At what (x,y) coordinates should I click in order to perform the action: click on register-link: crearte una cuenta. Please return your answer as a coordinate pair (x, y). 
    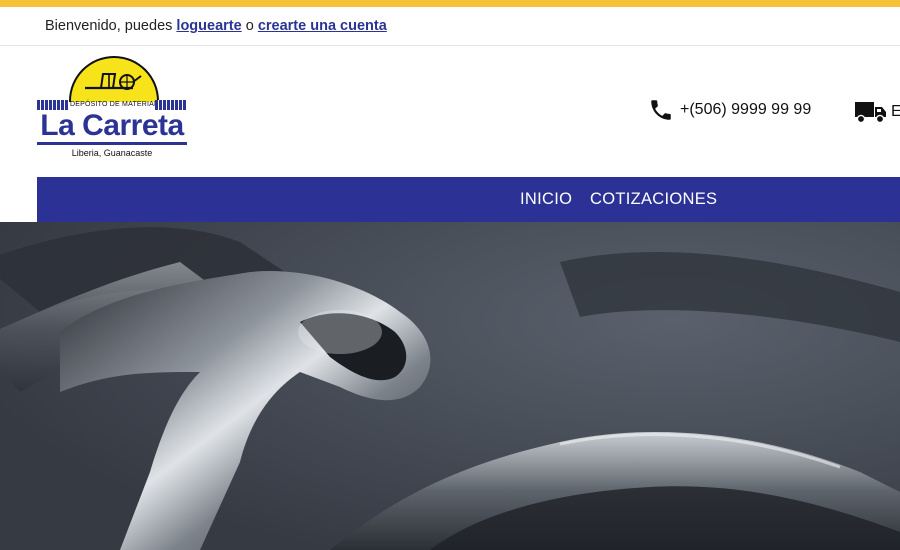
    Looking at the image, I should click on (322, 26).